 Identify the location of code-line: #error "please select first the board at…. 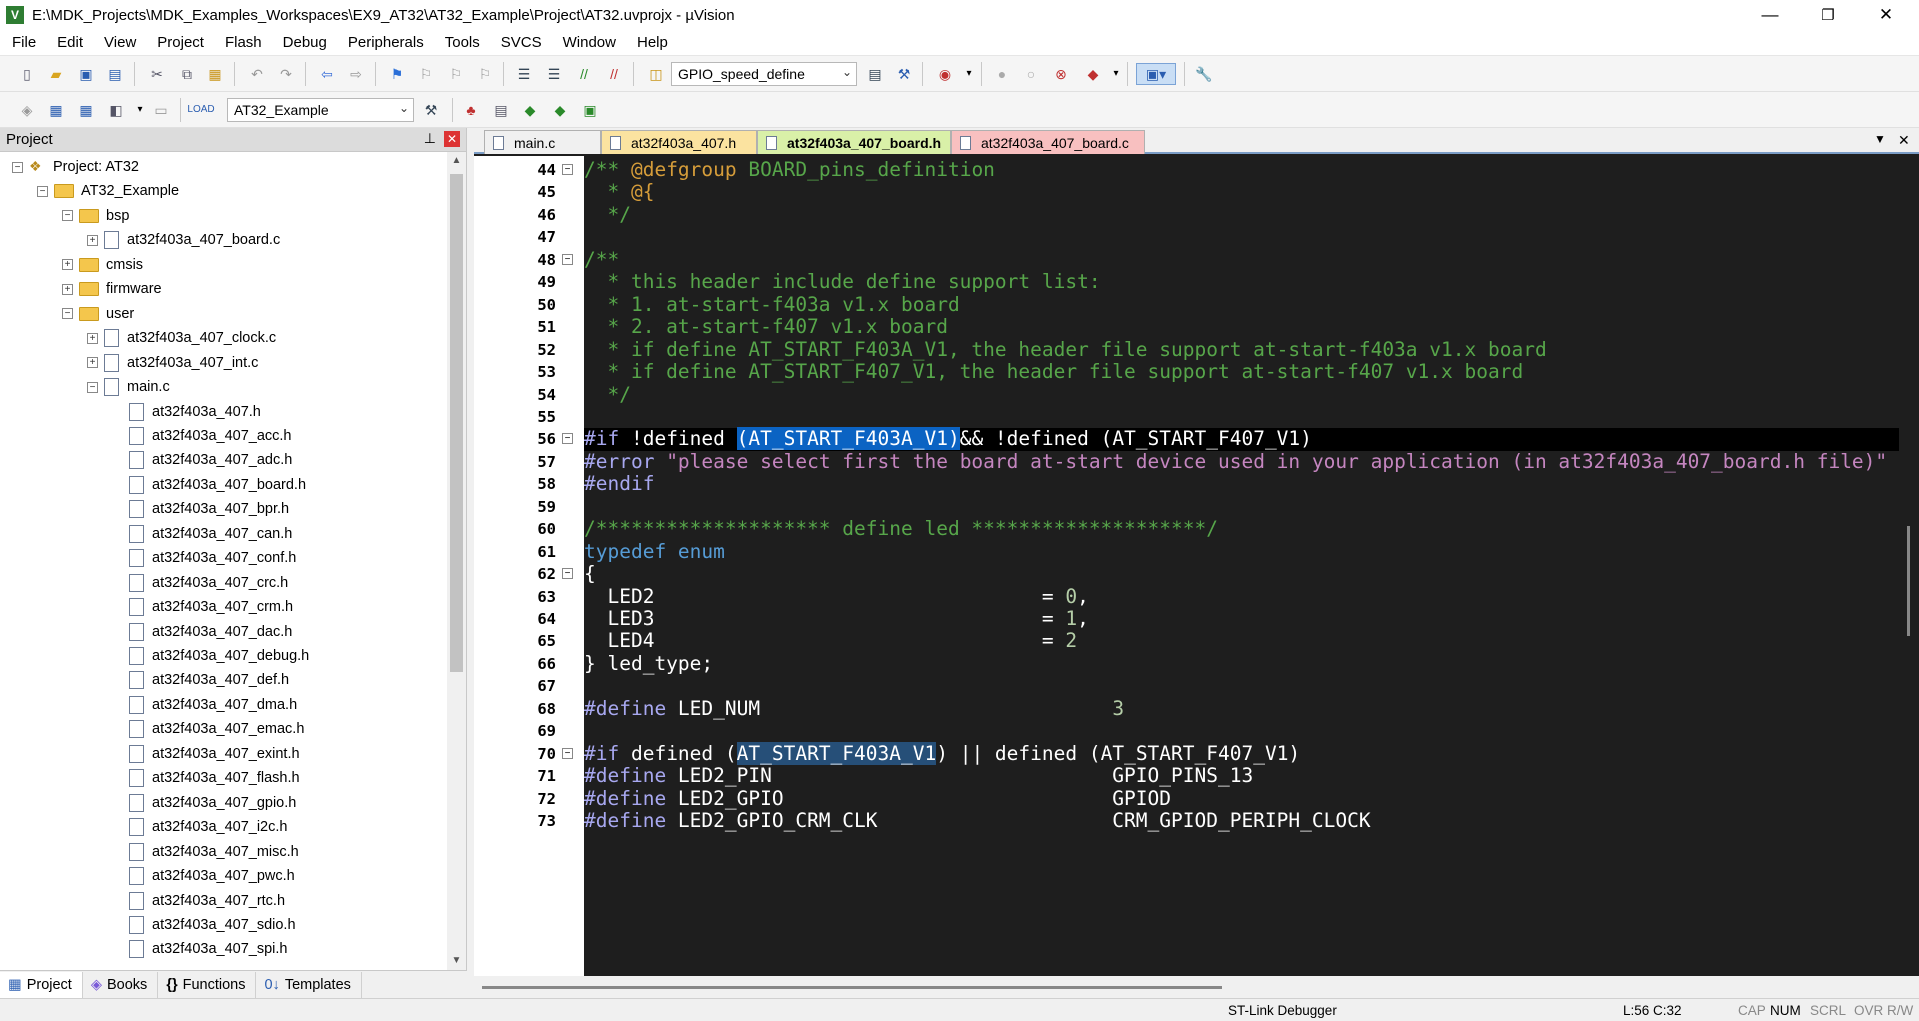
(1241, 461).